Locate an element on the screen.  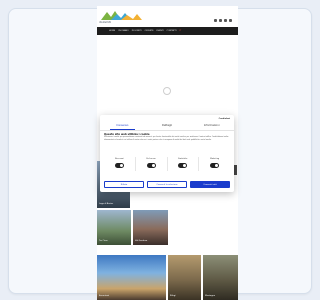
thumb-4: Escursioni is located at coordinates (131, 277).